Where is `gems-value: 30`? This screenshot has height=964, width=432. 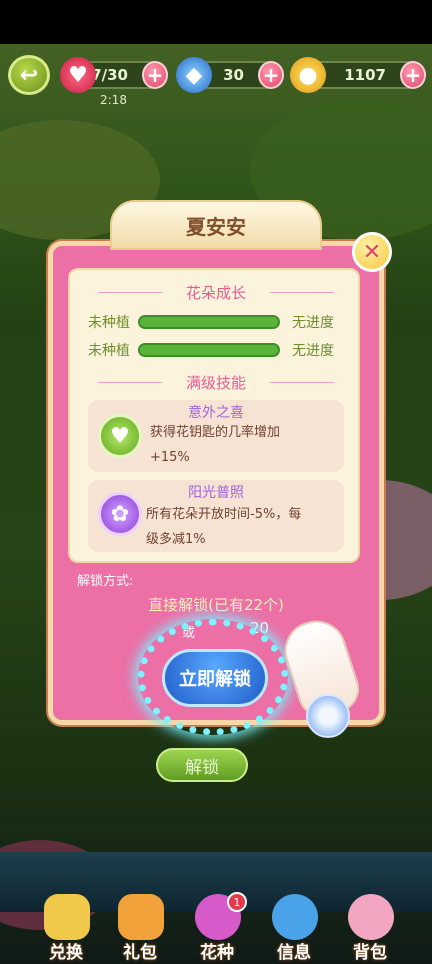
gems-value: 30 is located at coordinates (233, 75).